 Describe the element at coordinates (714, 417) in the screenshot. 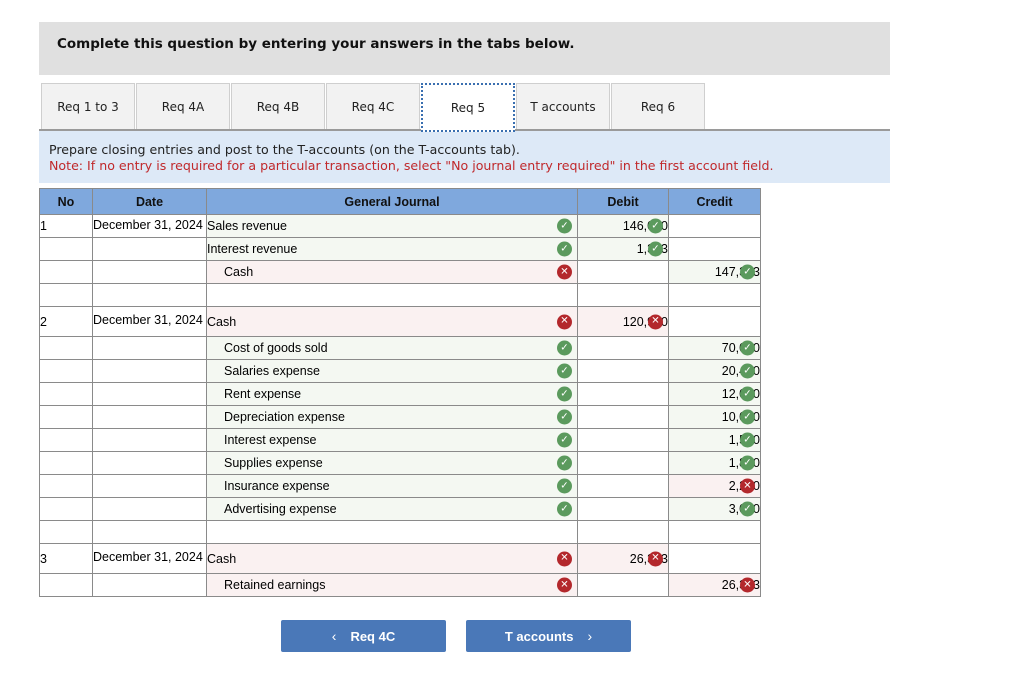

I see `credit-field: 10,000✓` at that location.